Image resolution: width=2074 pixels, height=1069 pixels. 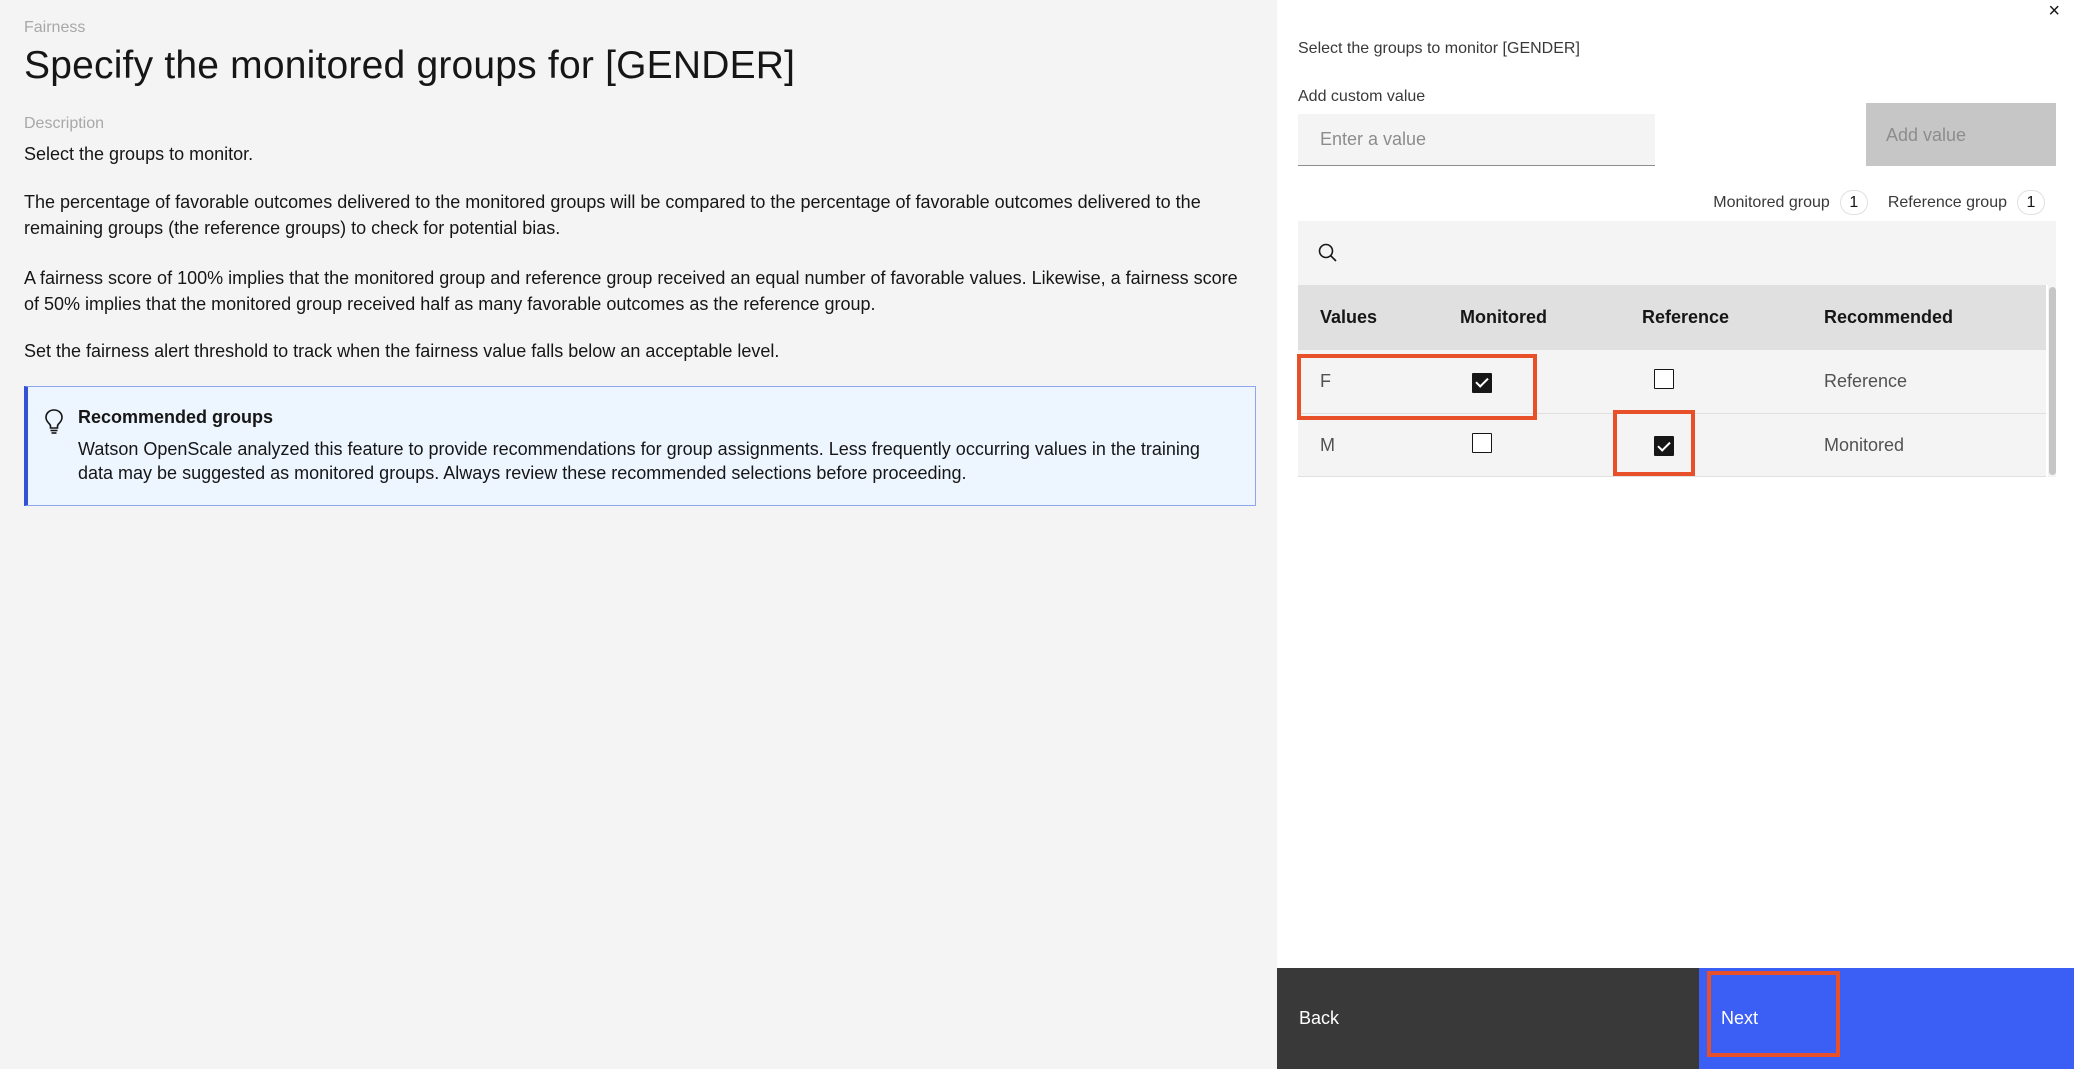 What do you see at coordinates (1886, 1018) in the screenshot?
I see `next-button: Next` at bounding box center [1886, 1018].